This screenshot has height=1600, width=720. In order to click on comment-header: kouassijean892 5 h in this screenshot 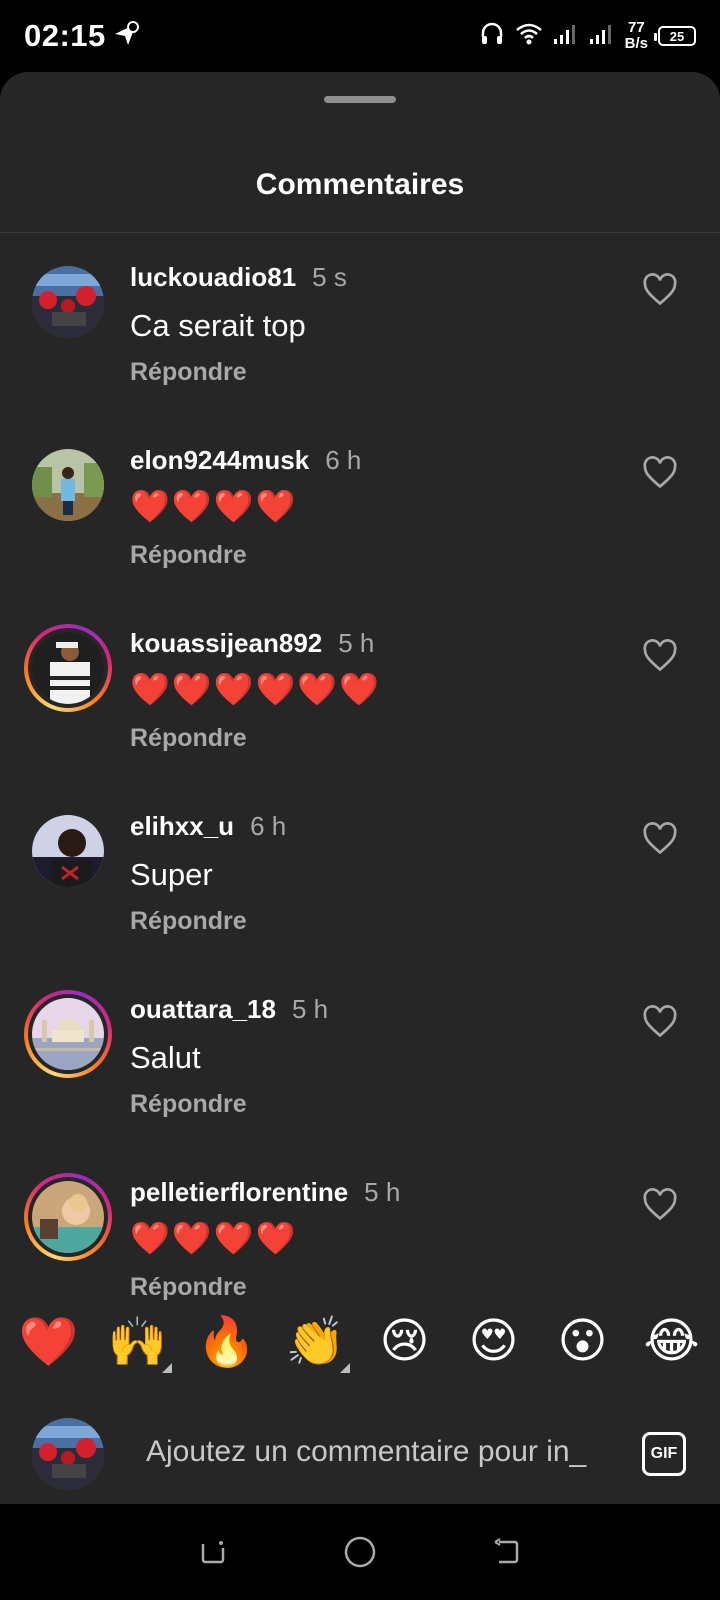, I will do `click(252, 643)`.